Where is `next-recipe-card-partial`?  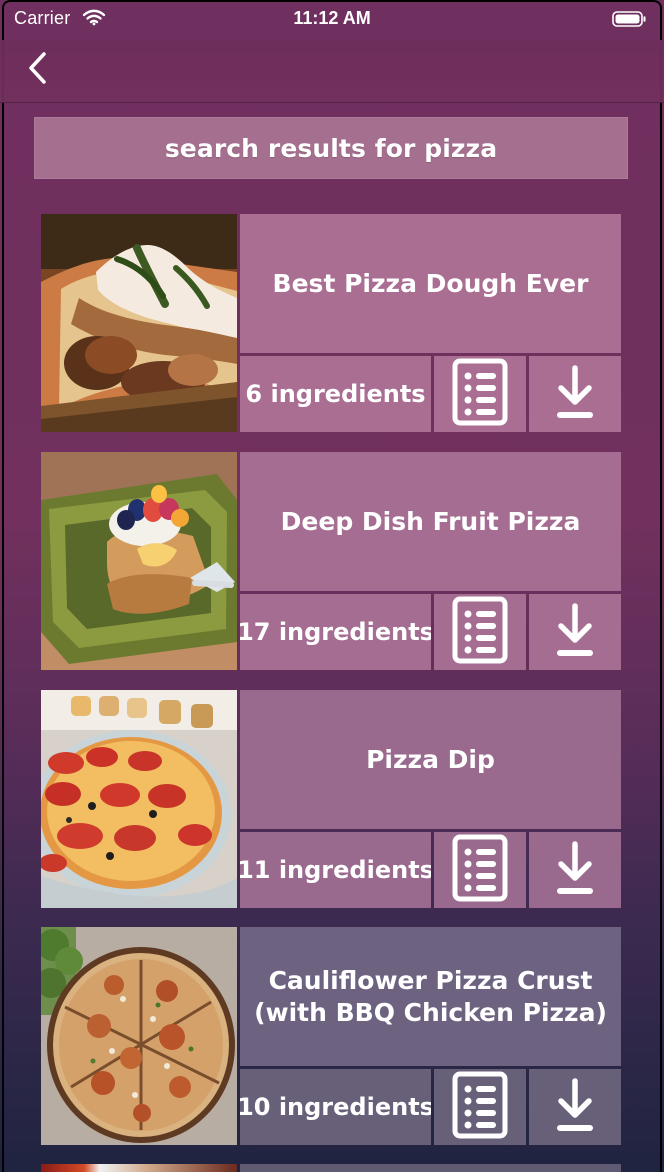 next-recipe-card-partial is located at coordinates (331, 1168).